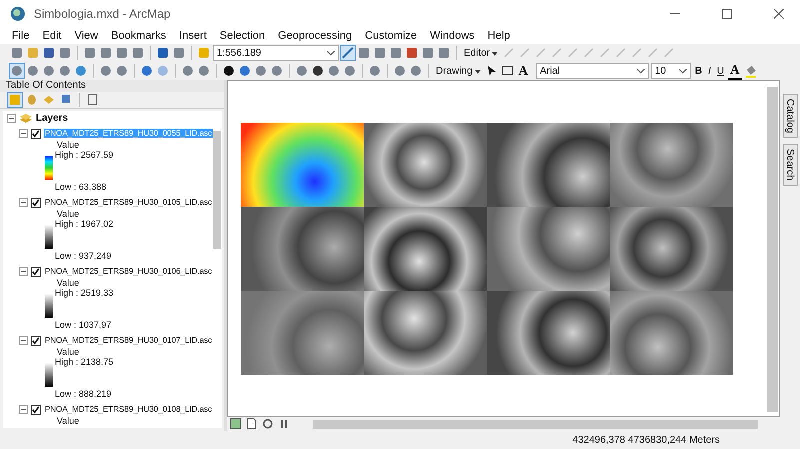 This screenshot has height=449, width=800. I want to click on menu-item: View, so click(86, 36).